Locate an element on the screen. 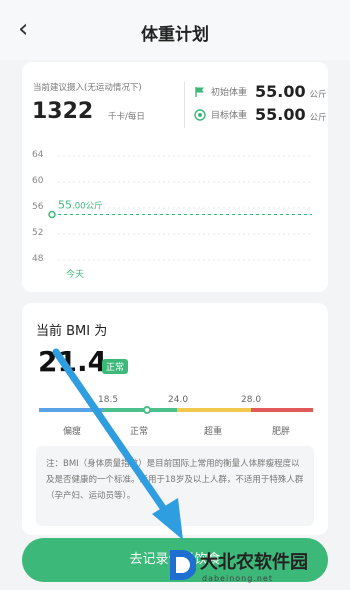 Image resolution: width=350 pixels, height=590 pixels. watermark: 大北农软件园 dabeinong.net is located at coordinates (257, 568).